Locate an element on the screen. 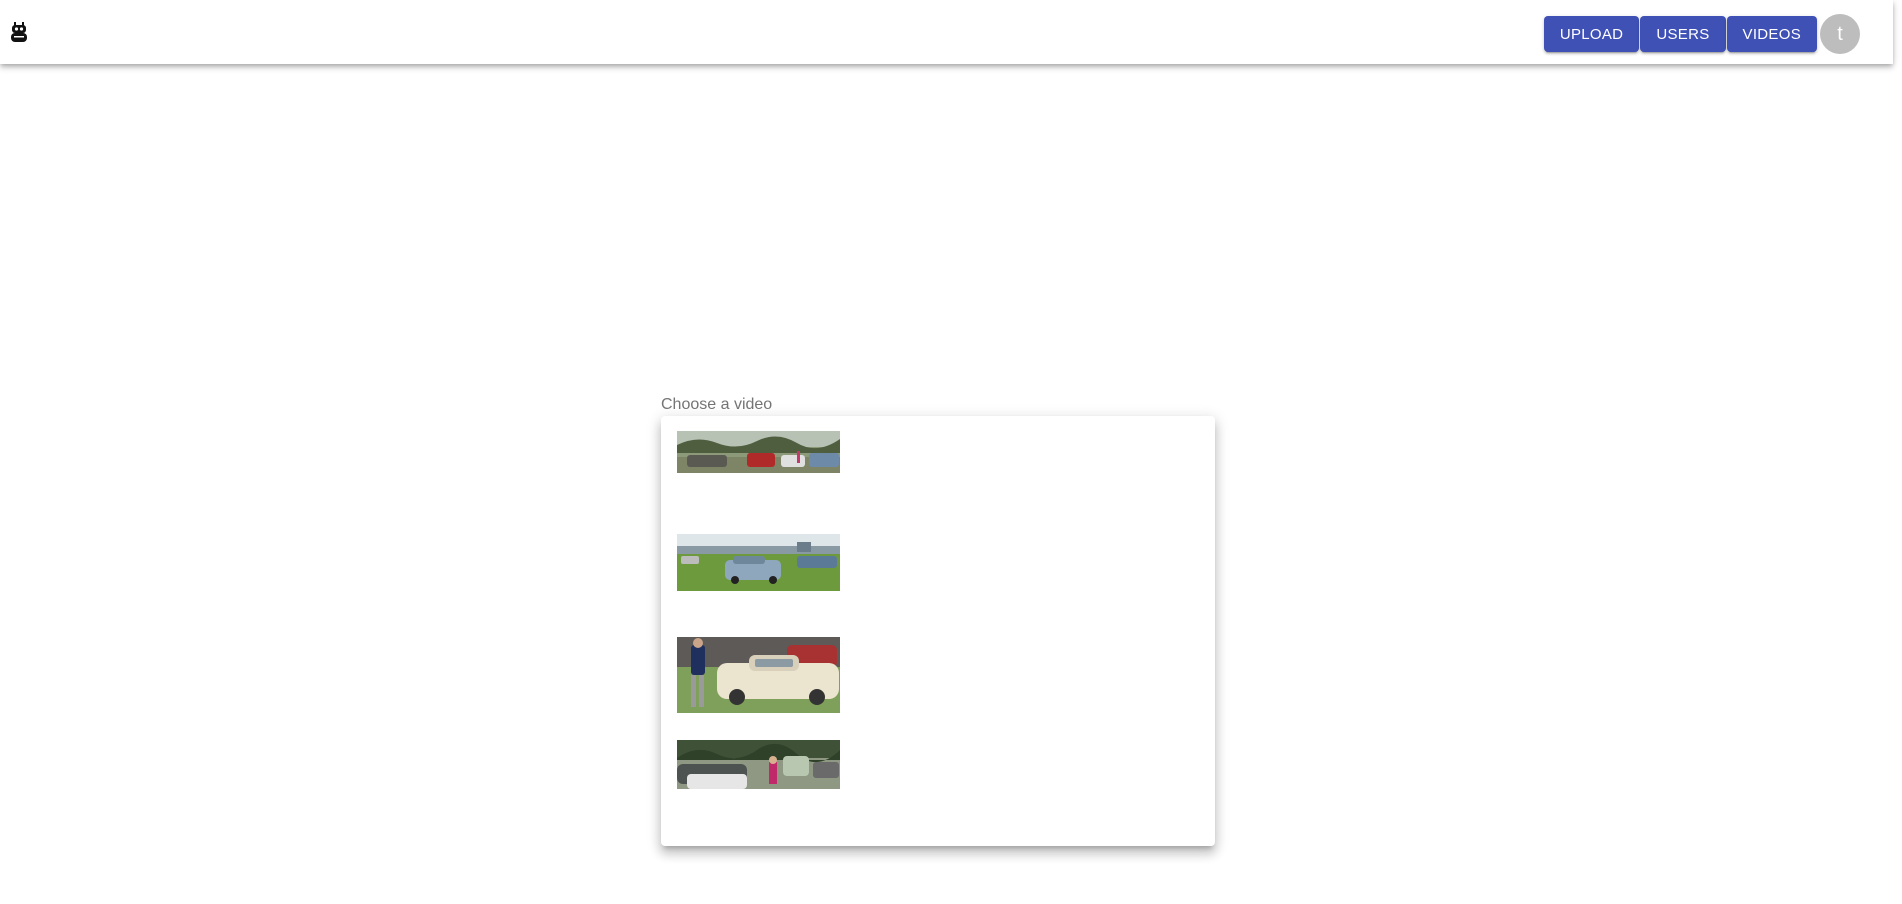  upload-button: UPLOAD is located at coordinates (1591, 34).